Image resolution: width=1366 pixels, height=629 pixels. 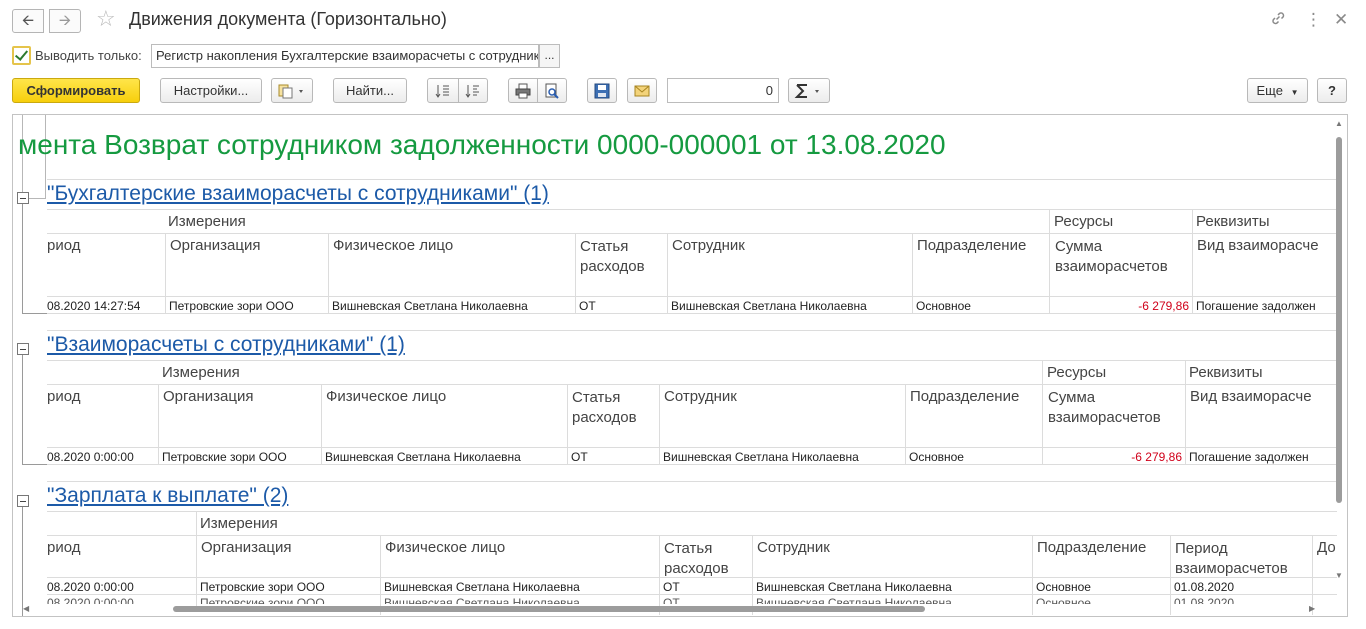 What do you see at coordinates (90, 600) in the screenshot?
I see `table-cell-clipped: 08.2020 0:00:00` at bounding box center [90, 600].